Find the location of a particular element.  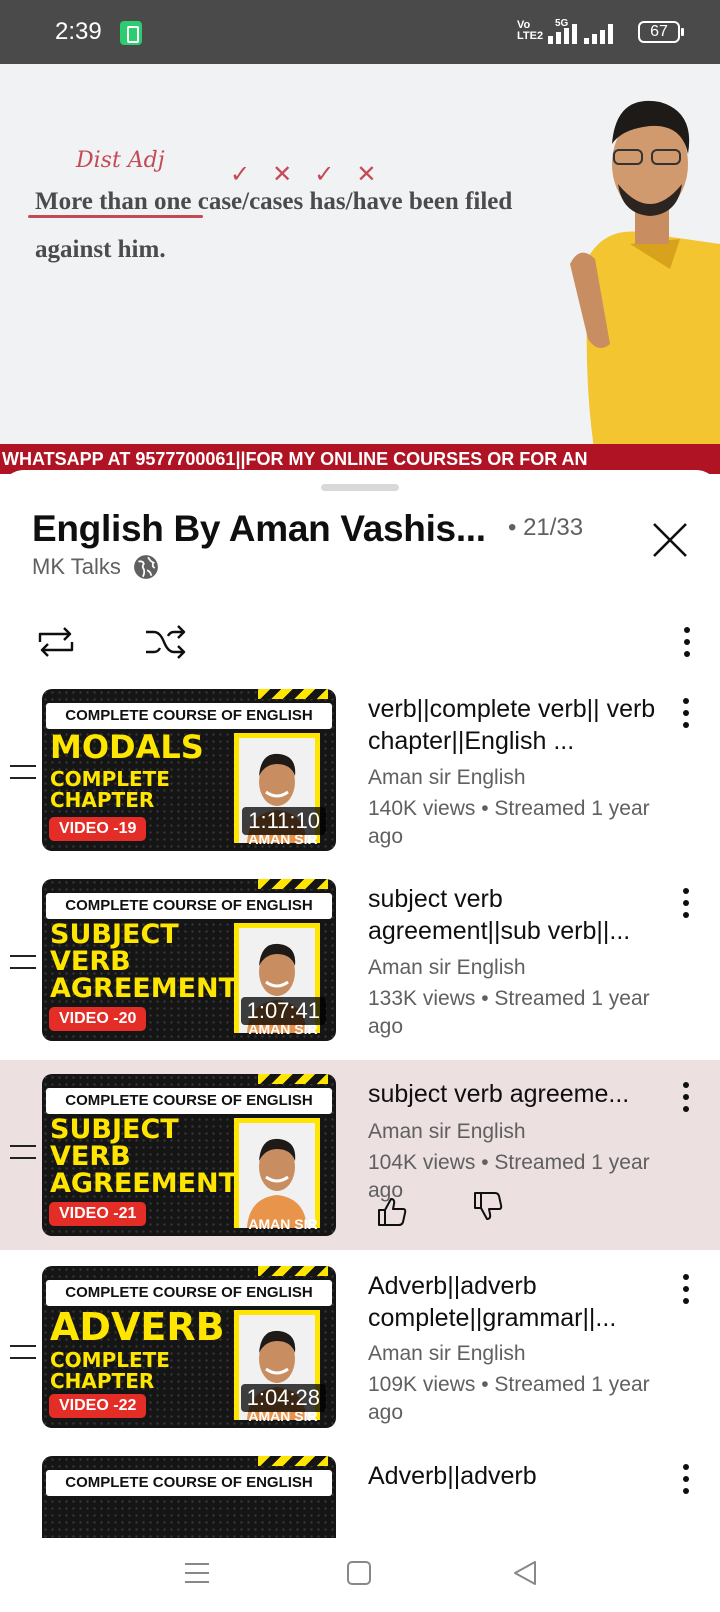

playlist-position: • 21/33 is located at coordinates (546, 527).